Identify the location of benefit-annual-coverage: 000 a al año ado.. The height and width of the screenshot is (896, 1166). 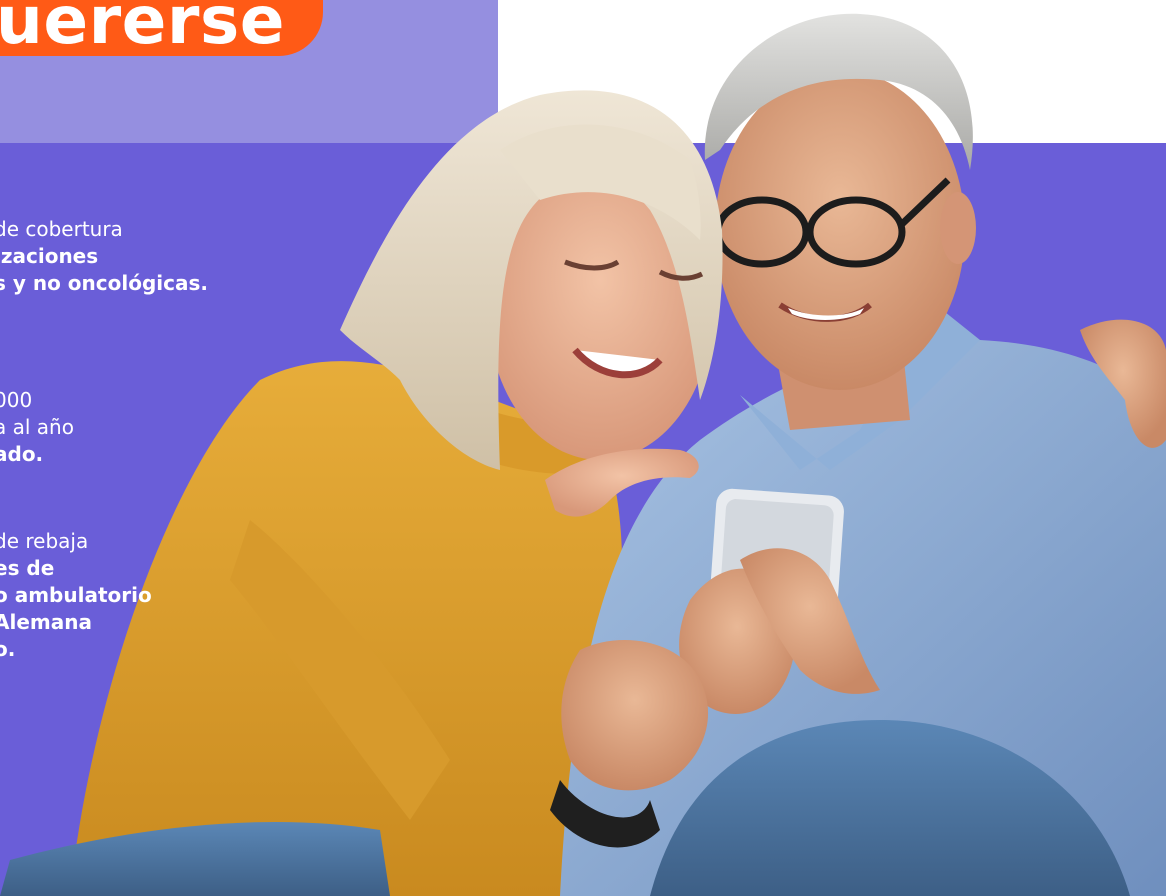
(37, 427).